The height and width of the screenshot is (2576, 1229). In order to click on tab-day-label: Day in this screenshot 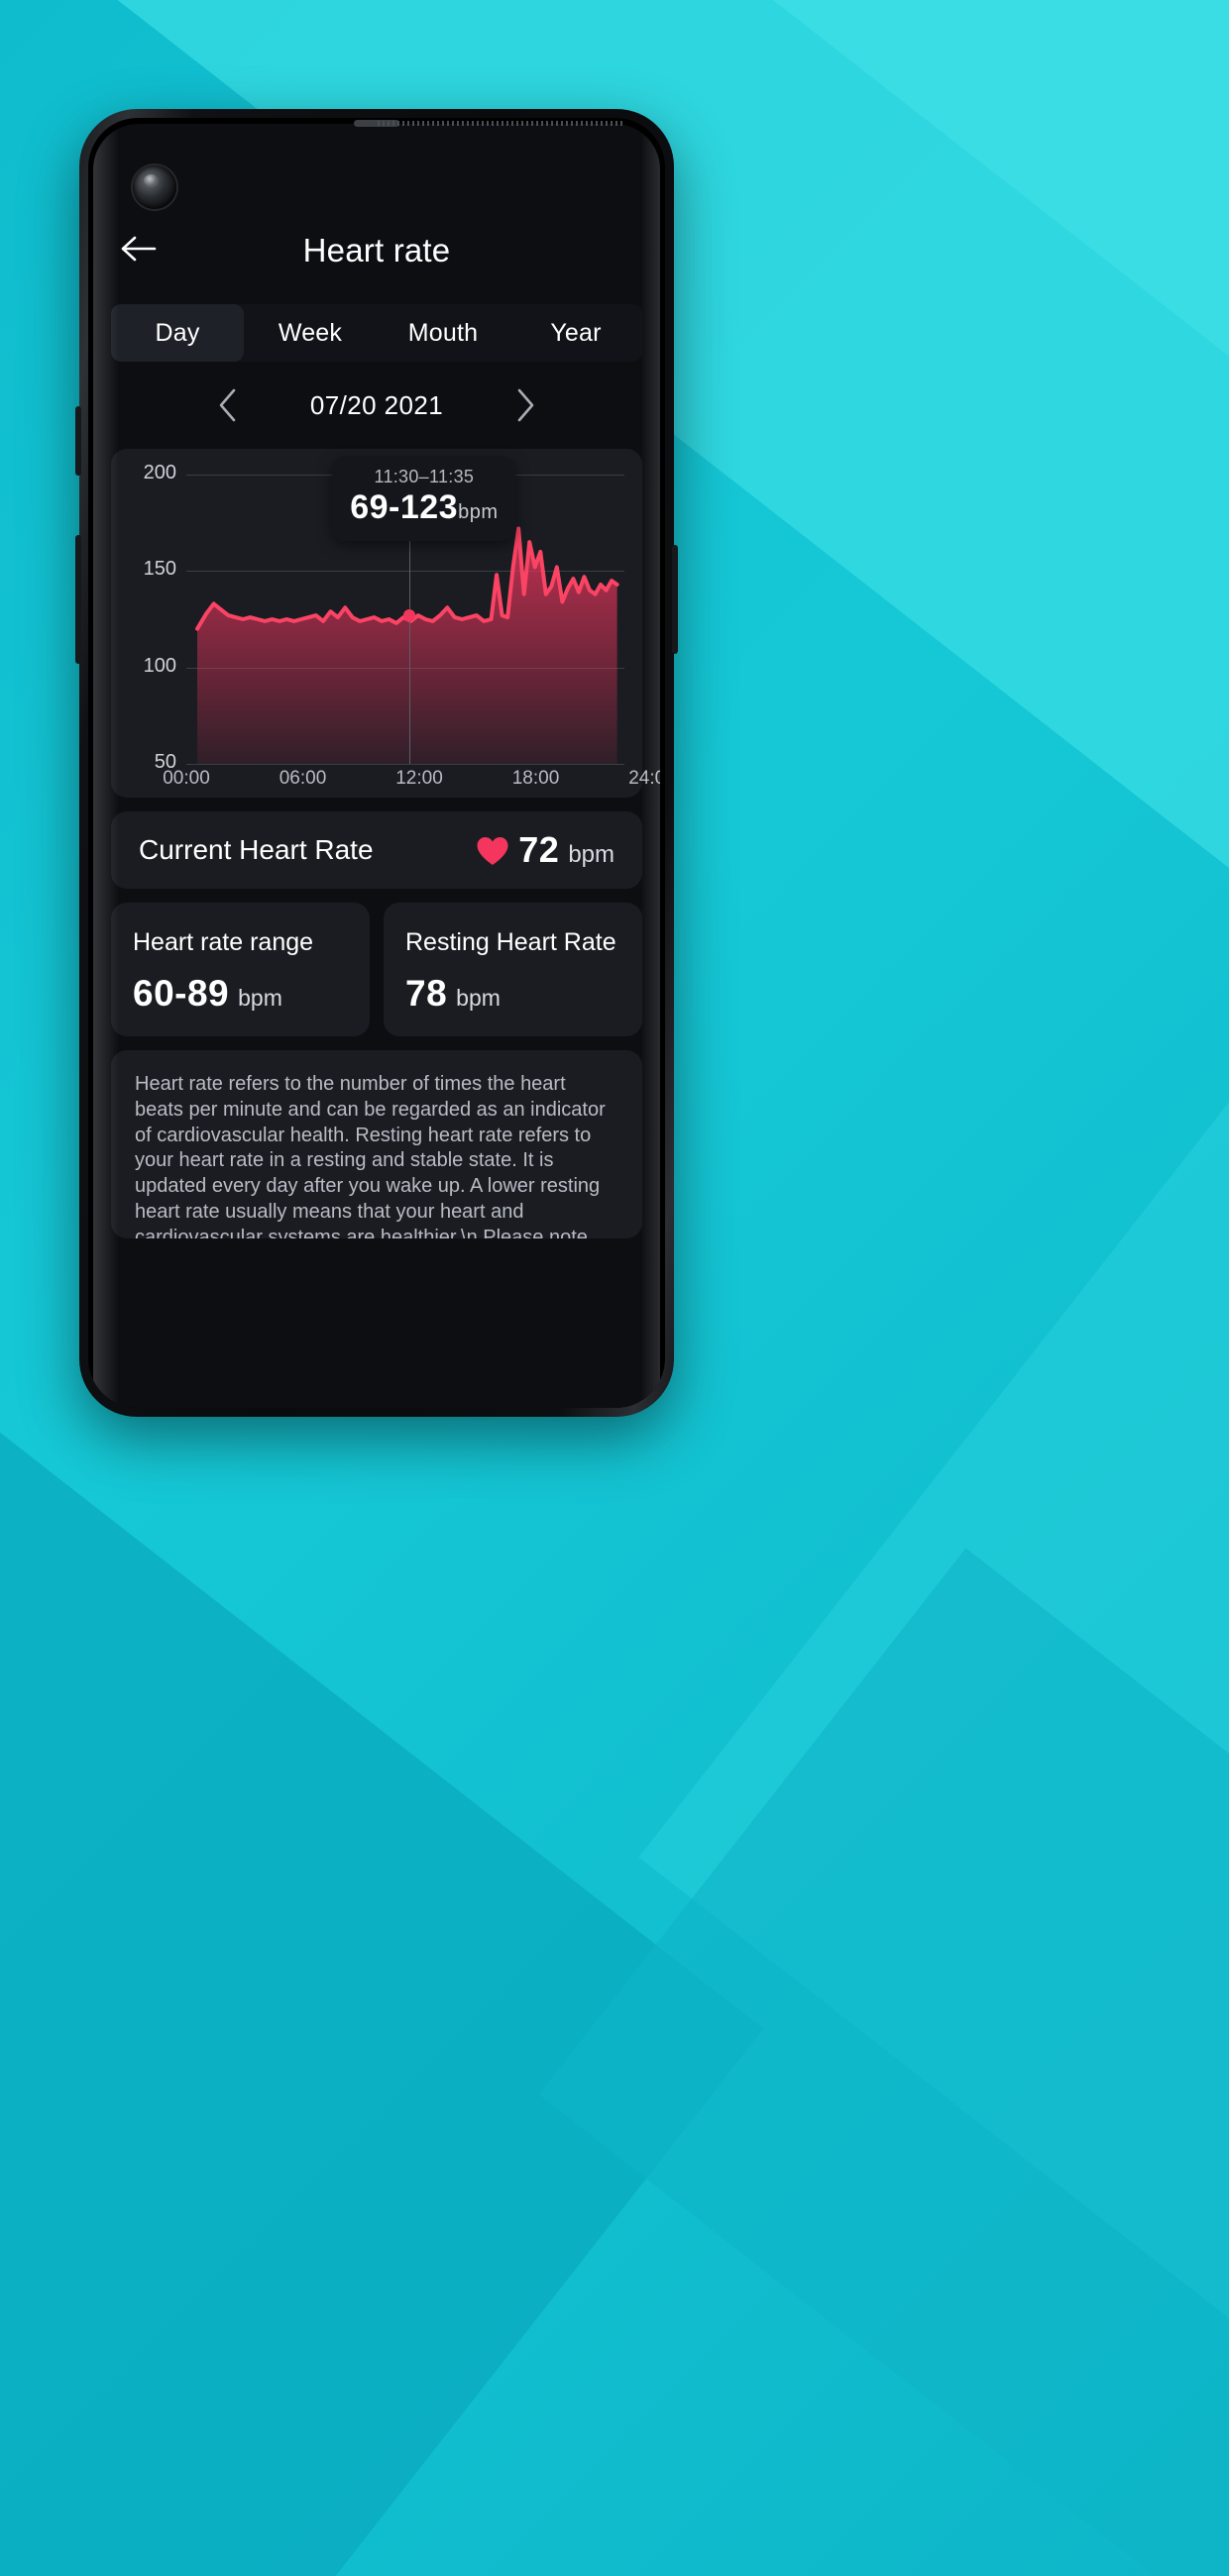, I will do `click(177, 332)`.